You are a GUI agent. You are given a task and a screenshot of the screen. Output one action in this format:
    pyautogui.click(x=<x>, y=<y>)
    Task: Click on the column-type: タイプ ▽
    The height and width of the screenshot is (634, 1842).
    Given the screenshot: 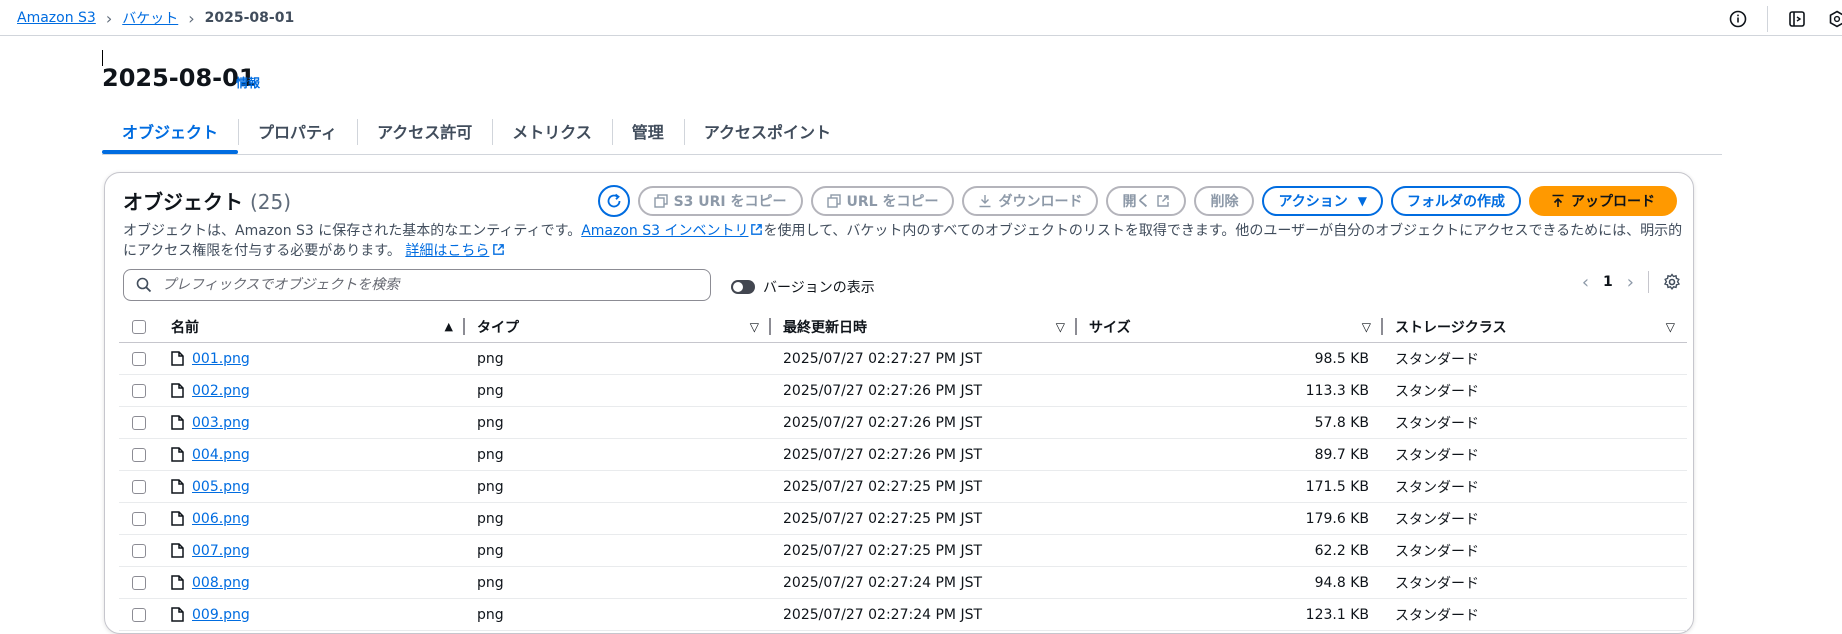 What is the action you would take?
    pyautogui.click(x=618, y=326)
    